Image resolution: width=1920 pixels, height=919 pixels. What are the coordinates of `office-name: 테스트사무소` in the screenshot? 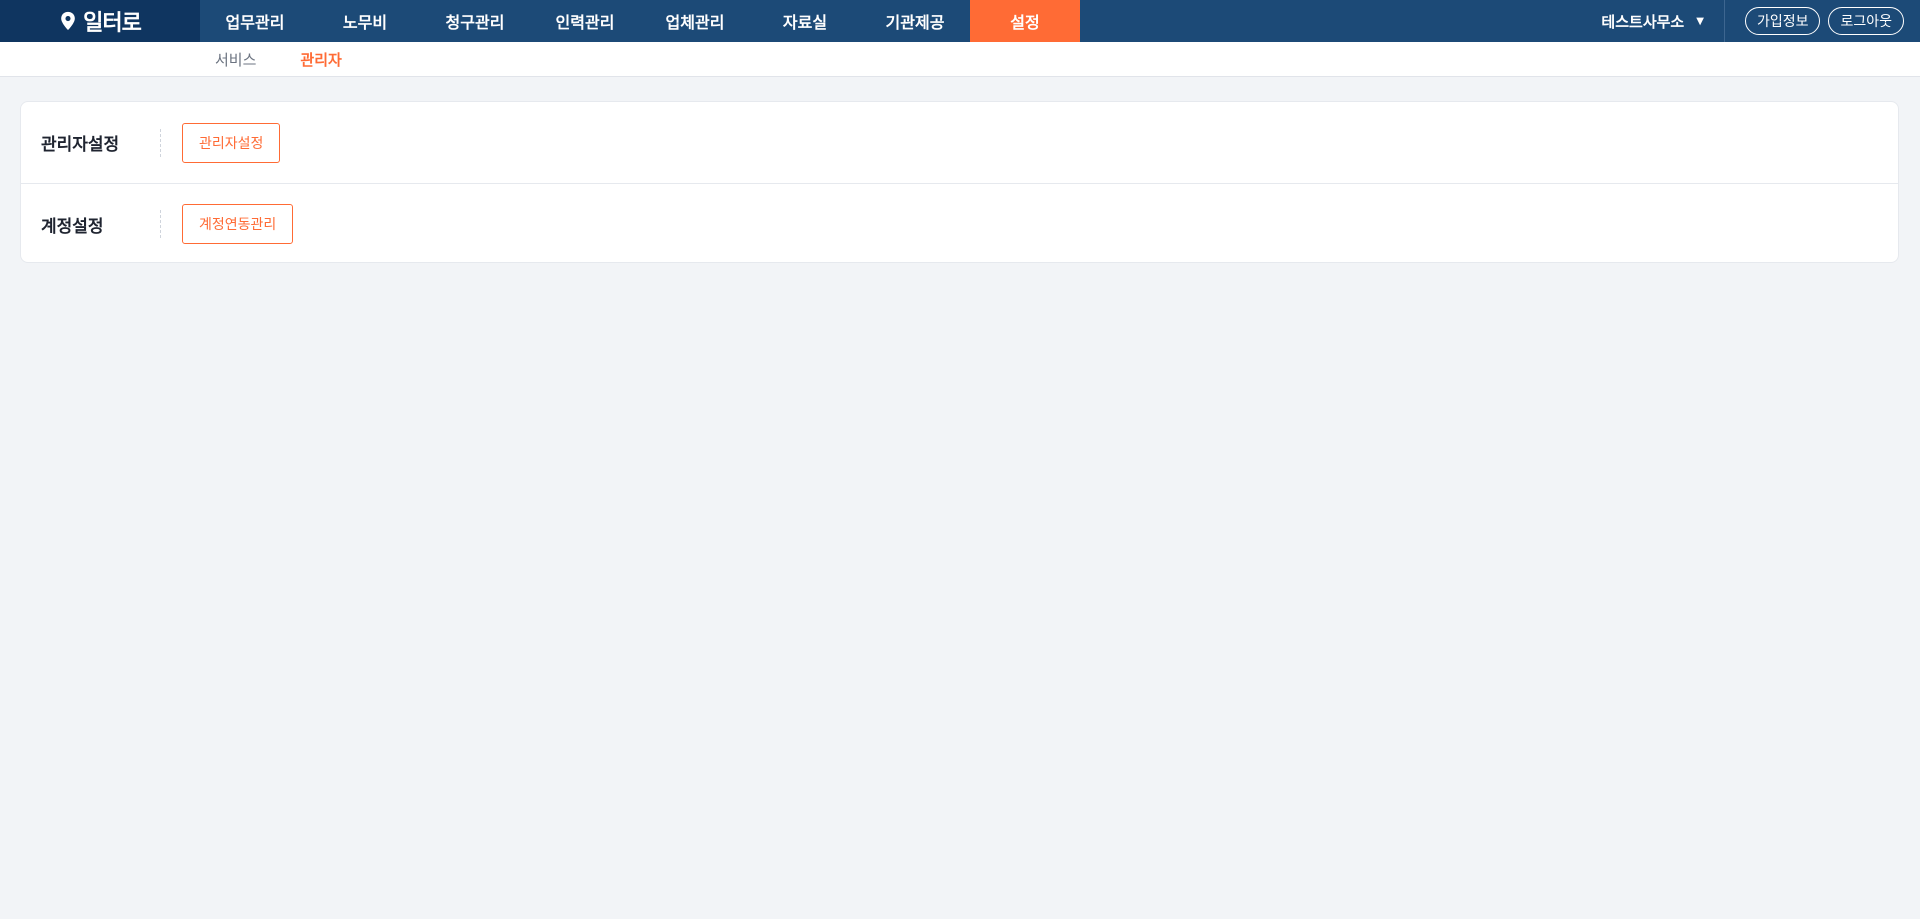 It's located at (1643, 21).